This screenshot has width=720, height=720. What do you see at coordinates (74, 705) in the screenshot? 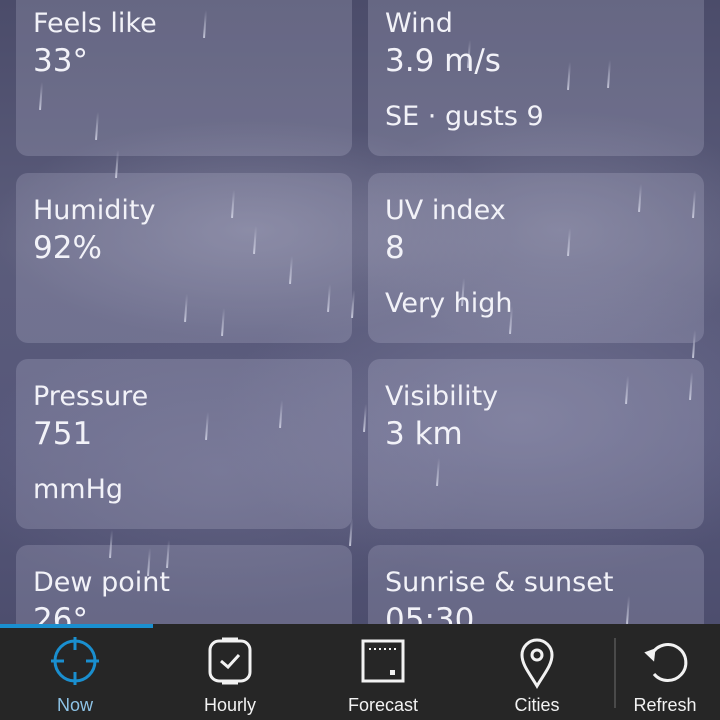
I see `tab-now-label: Now` at bounding box center [74, 705].